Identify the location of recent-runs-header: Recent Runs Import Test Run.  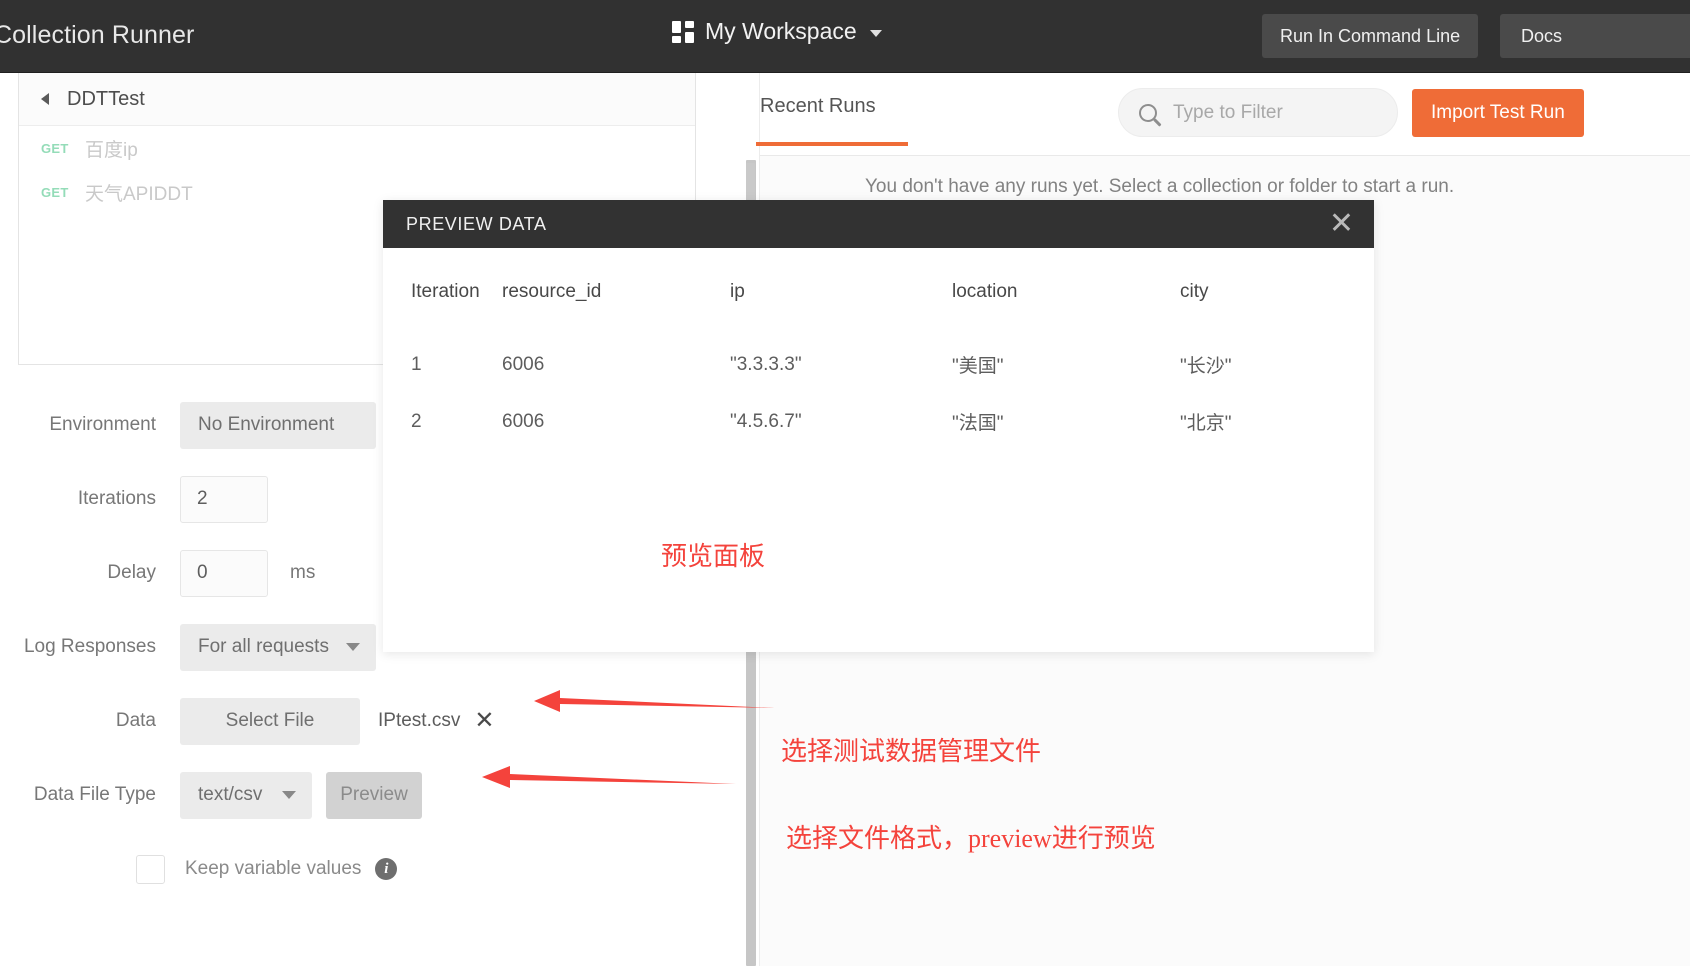
(1223, 114).